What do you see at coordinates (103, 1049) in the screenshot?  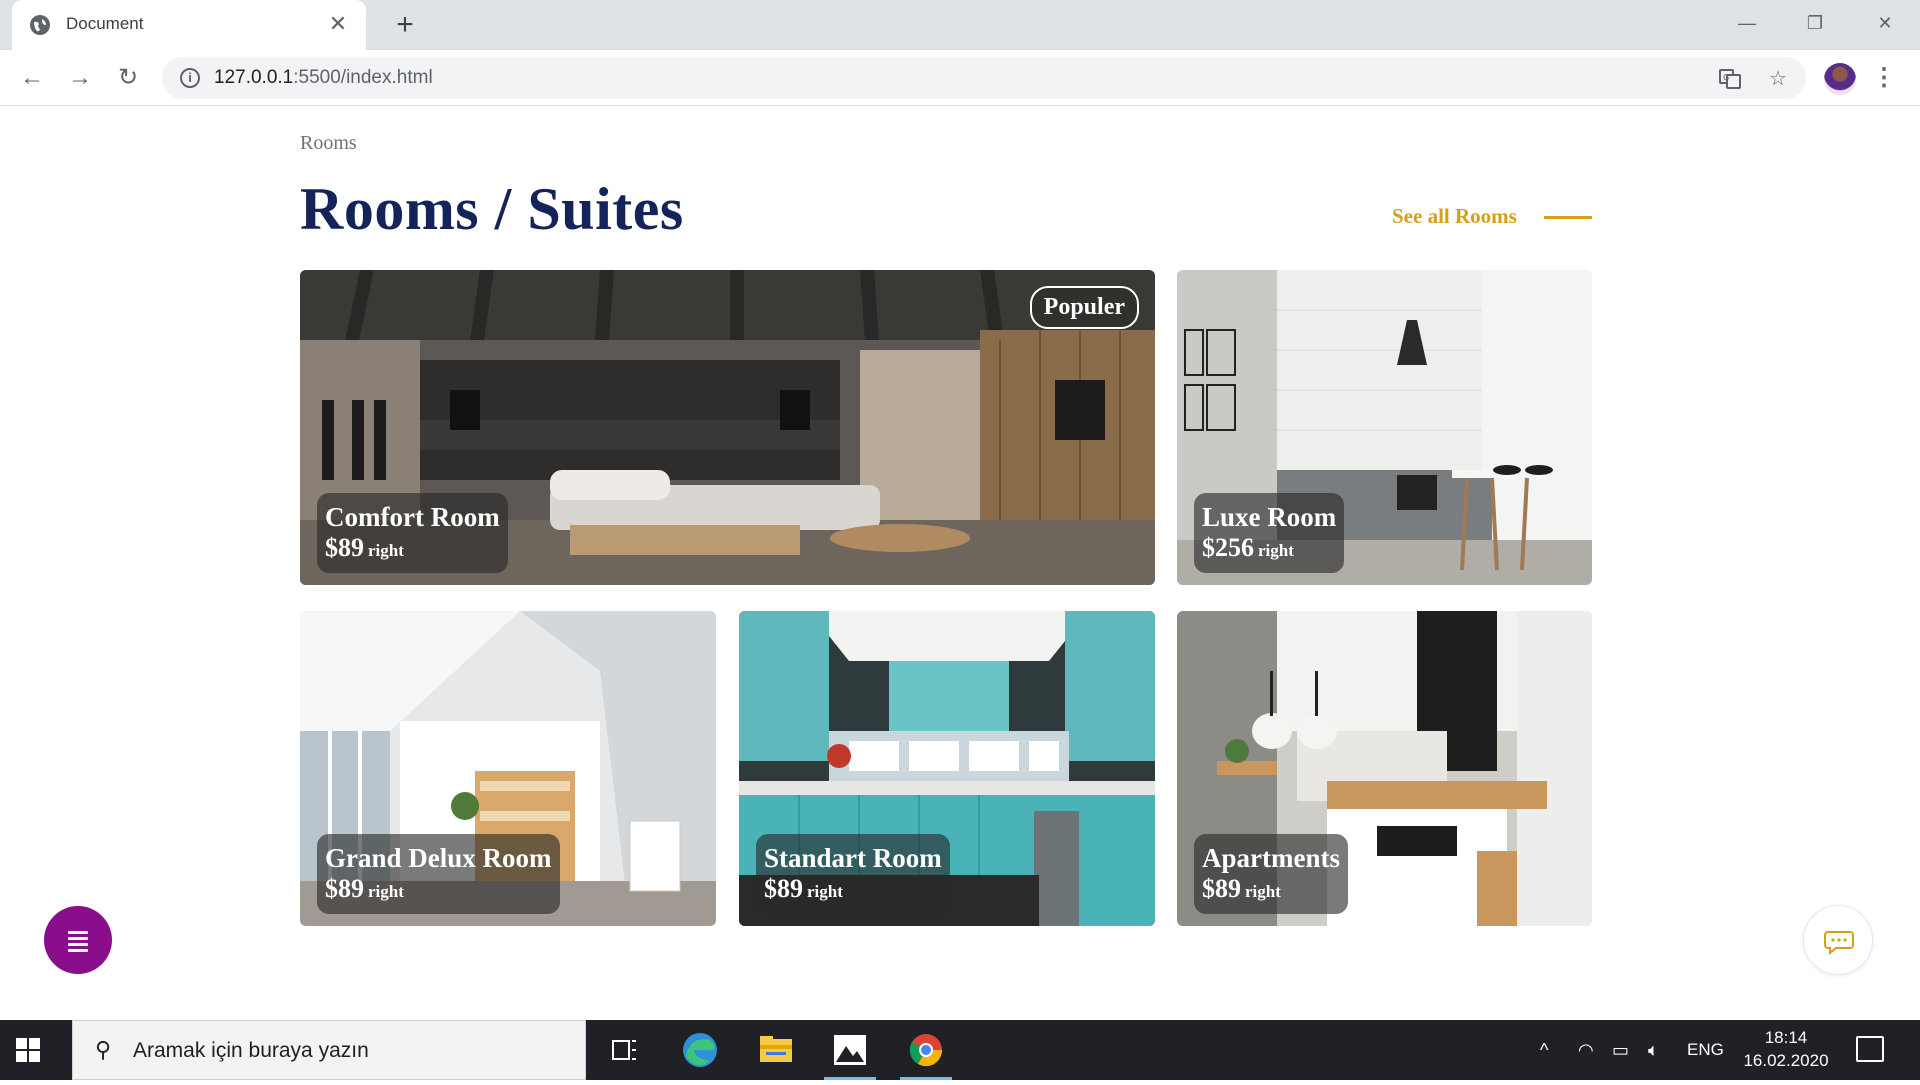 I see `search-icon: ⚲` at bounding box center [103, 1049].